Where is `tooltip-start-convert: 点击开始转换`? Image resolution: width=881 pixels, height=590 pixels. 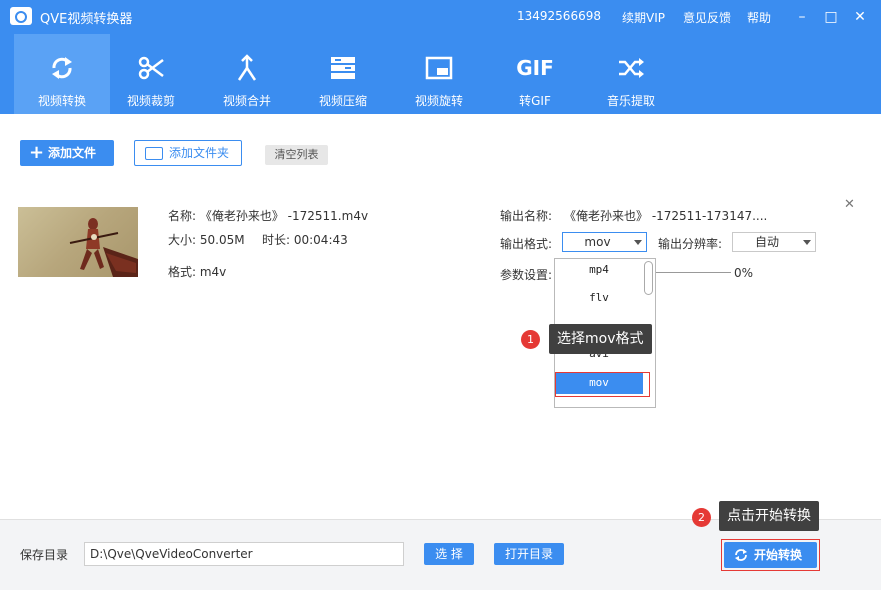
tooltip-start-convert: 点击开始转换 is located at coordinates (769, 516).